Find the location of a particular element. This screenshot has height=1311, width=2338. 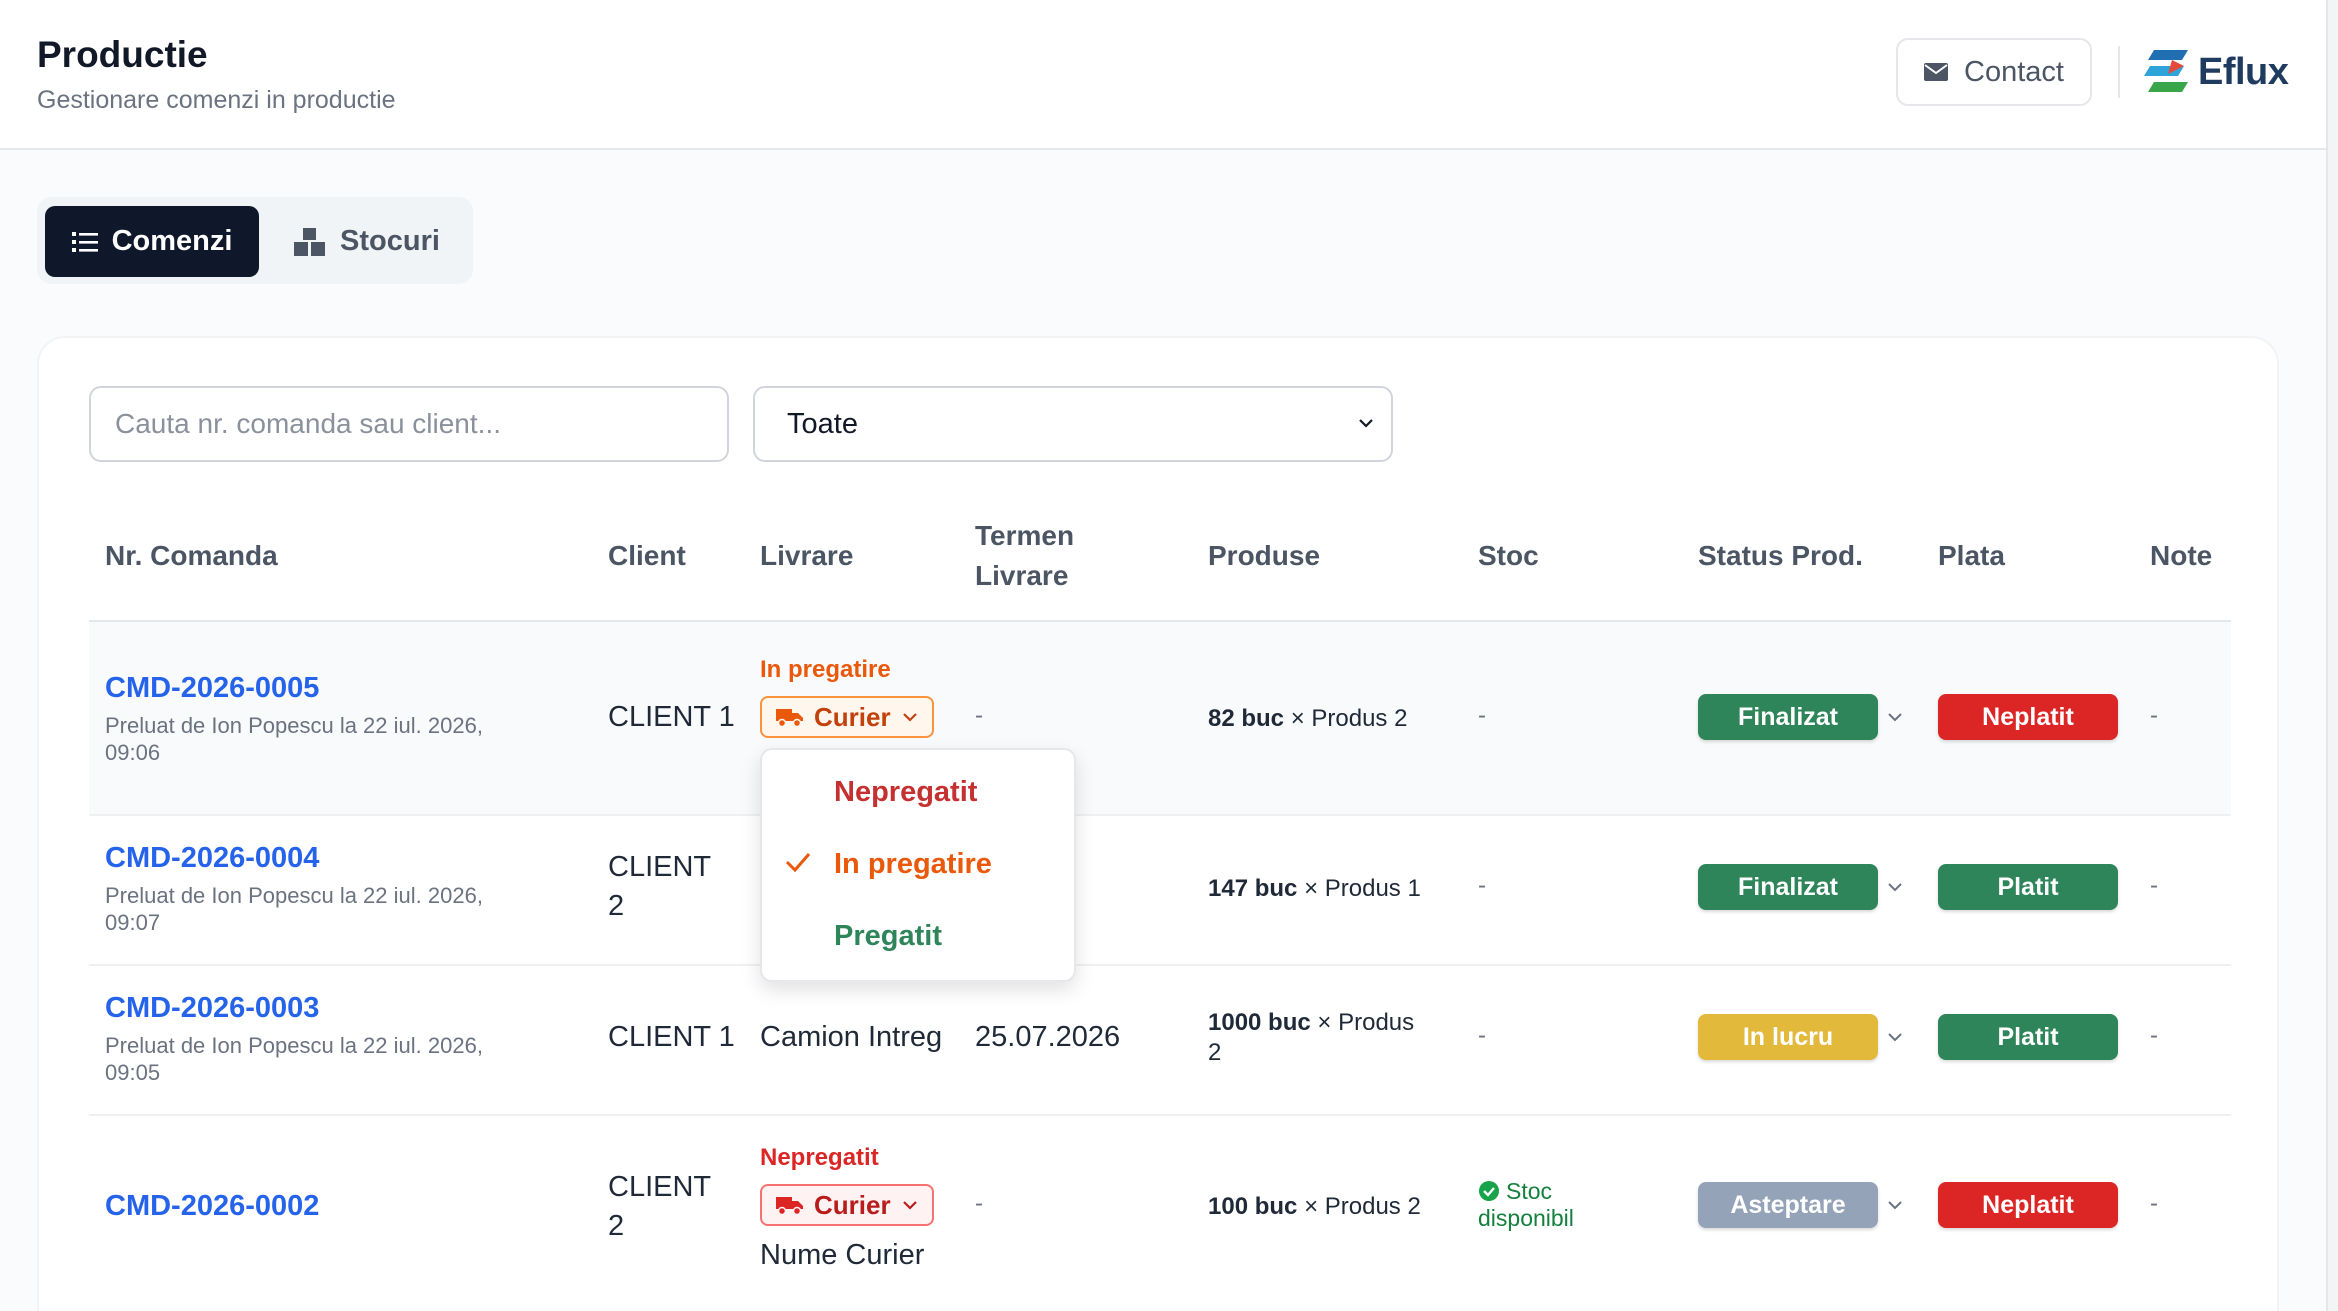

logo: Eflux is located at coordinates (2216, 72).